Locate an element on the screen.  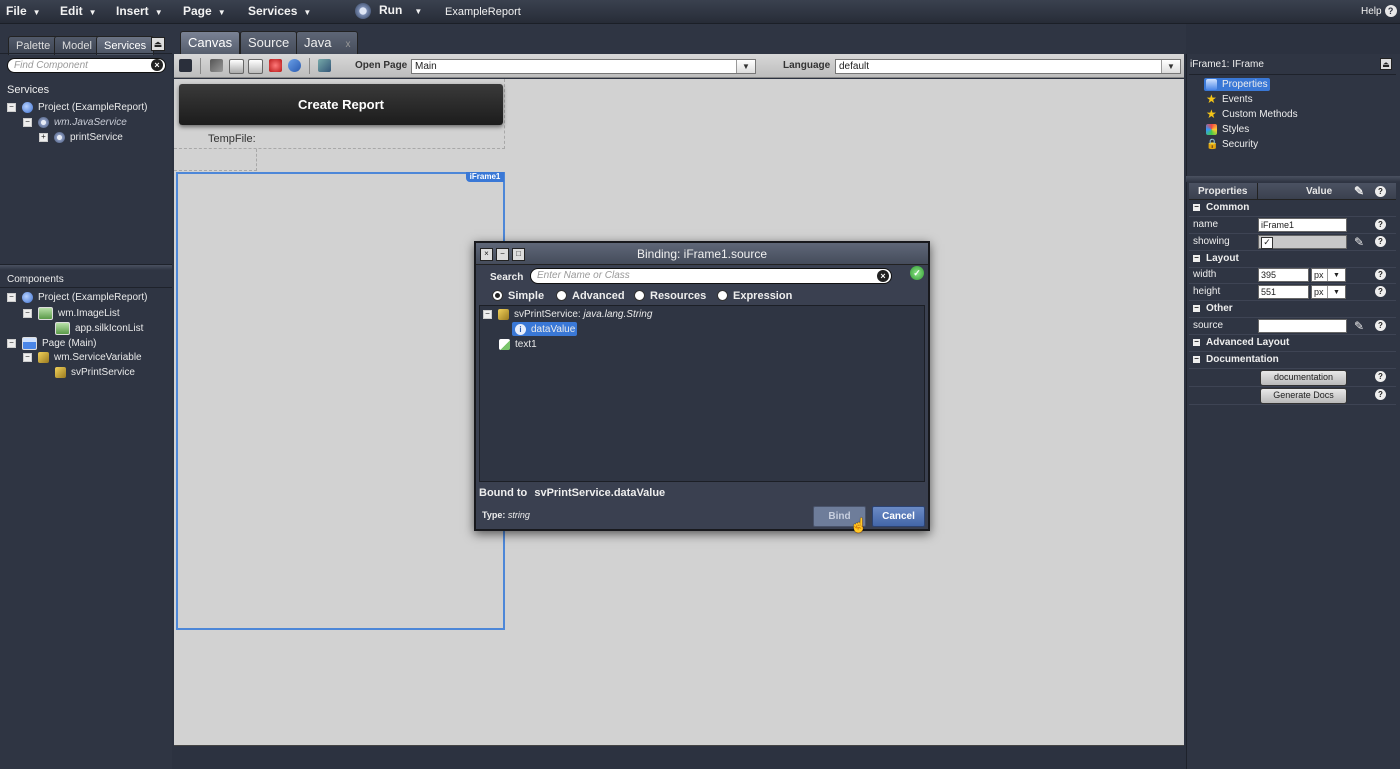
radio-simple: Simple is located at coordinates (518, 295).